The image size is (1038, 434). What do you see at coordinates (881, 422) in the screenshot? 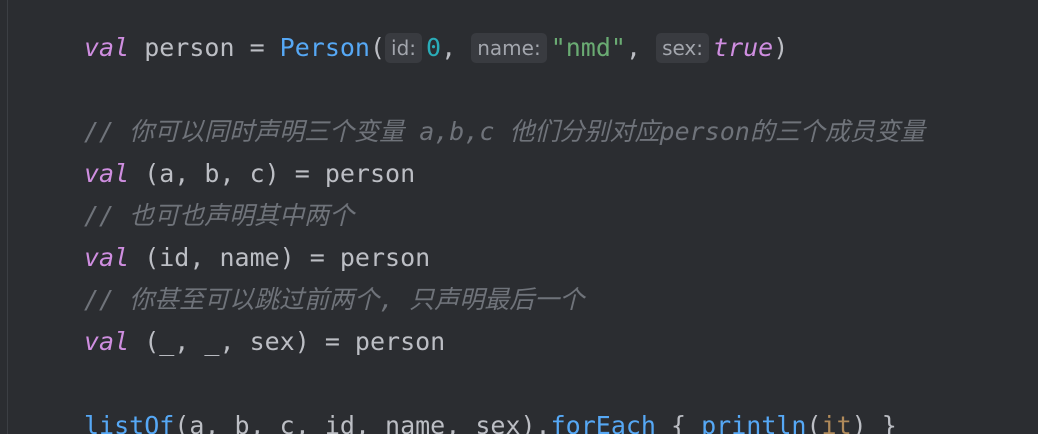
I see `code-text: }` at bounding box center [881, 422].